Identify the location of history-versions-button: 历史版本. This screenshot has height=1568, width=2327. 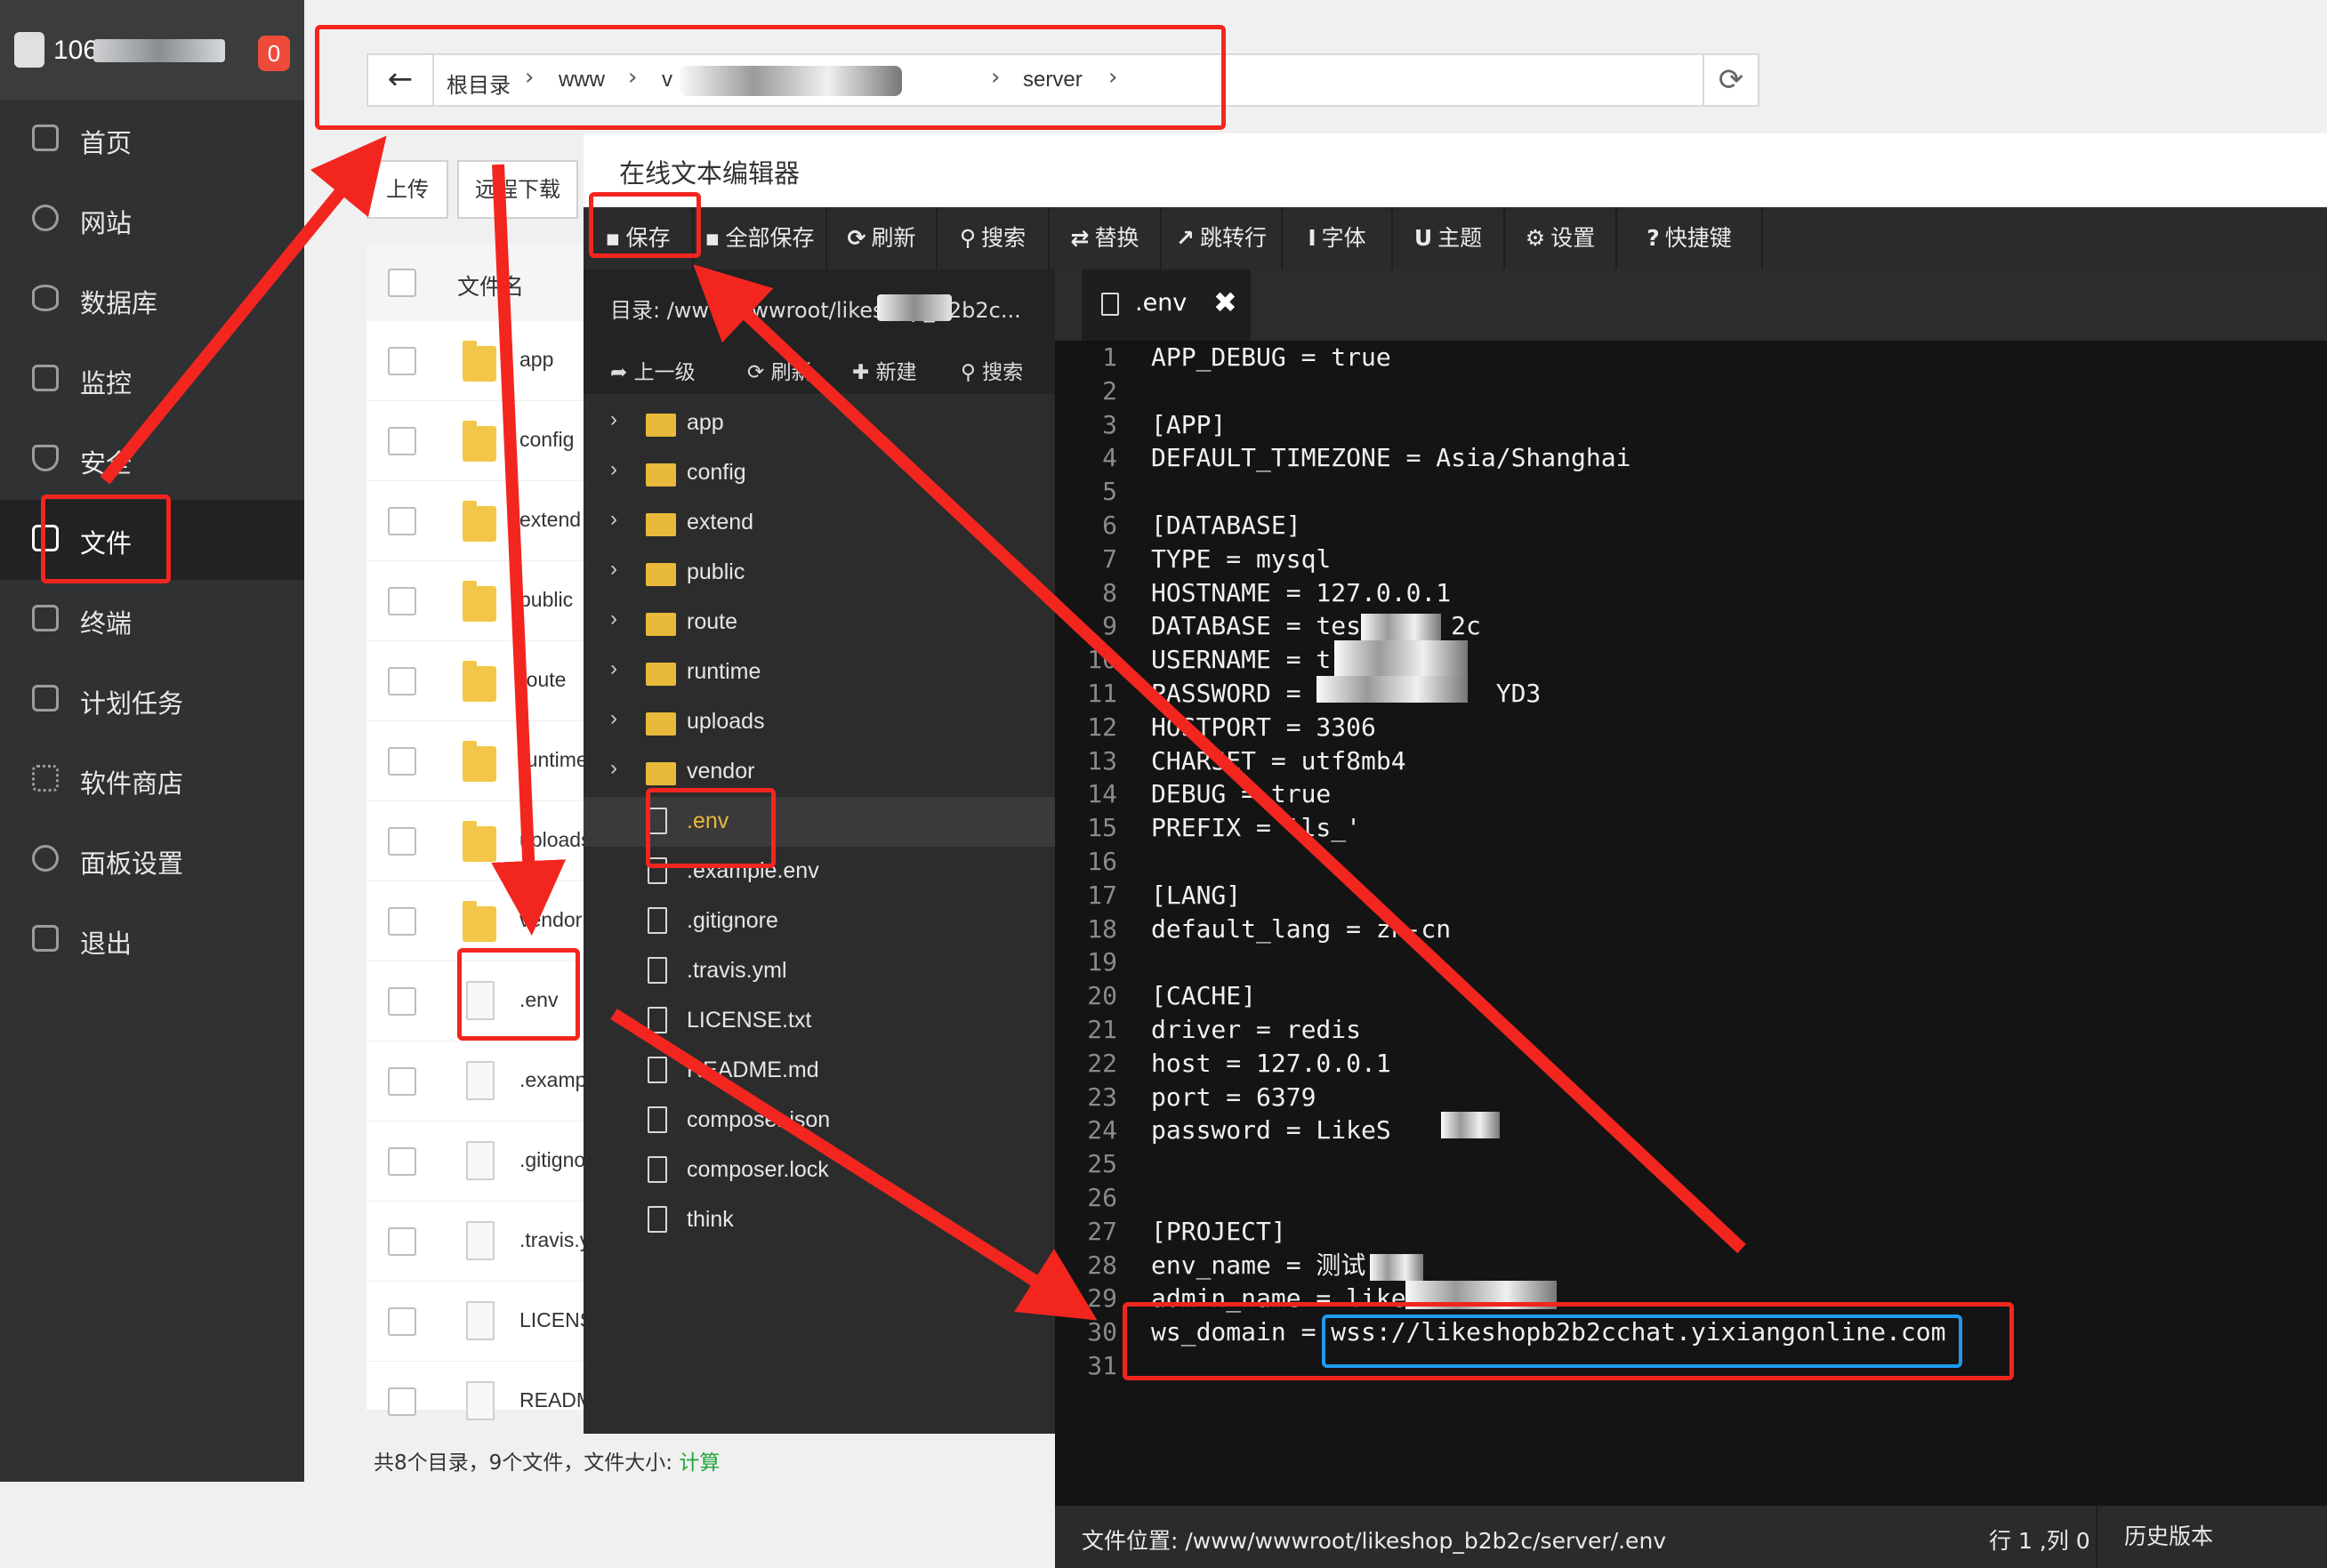
(2154, 1537).